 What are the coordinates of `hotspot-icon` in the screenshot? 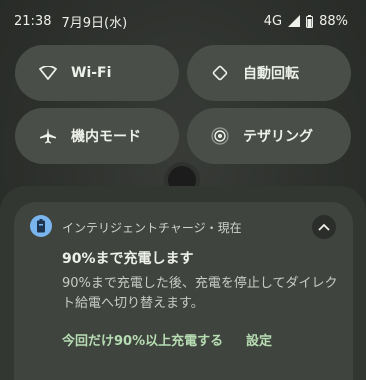 It's located at (220, 136).